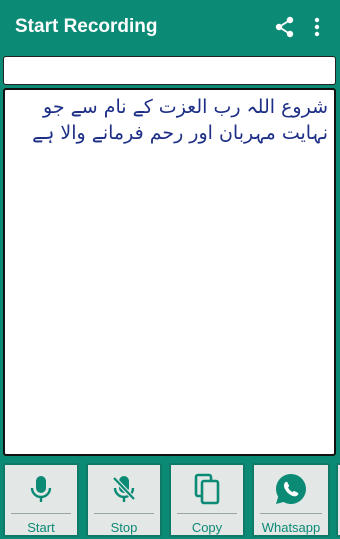  I want to click on more-options-button, so click(317, 27).